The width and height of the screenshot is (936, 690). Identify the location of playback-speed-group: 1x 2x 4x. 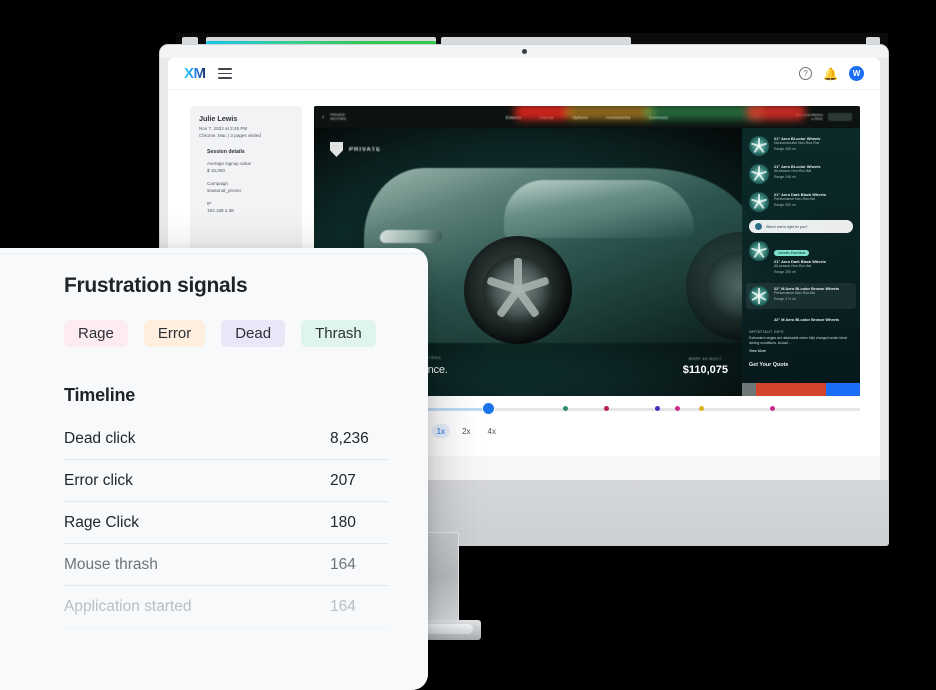
(466, 431).